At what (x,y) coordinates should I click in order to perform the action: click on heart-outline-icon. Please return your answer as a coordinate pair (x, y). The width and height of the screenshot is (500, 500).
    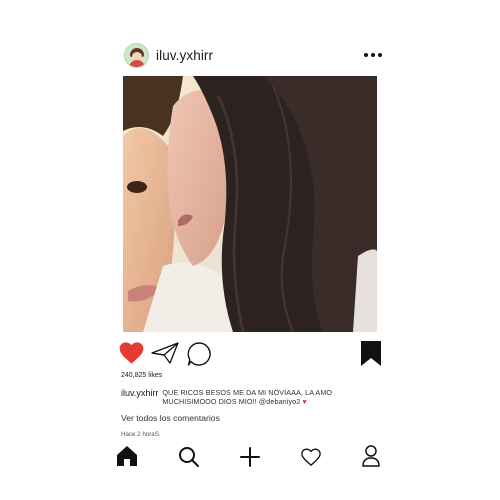
    Looking at the image, I should click on (311, 457).